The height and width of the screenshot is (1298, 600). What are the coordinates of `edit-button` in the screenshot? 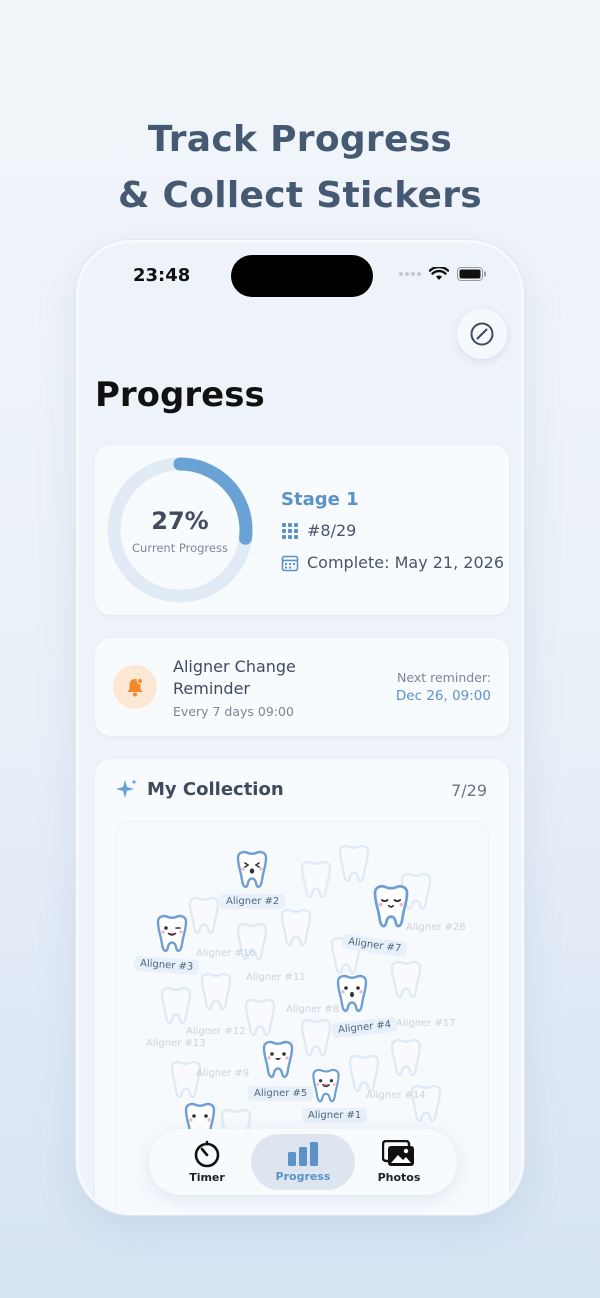 It's located at (482, 334).